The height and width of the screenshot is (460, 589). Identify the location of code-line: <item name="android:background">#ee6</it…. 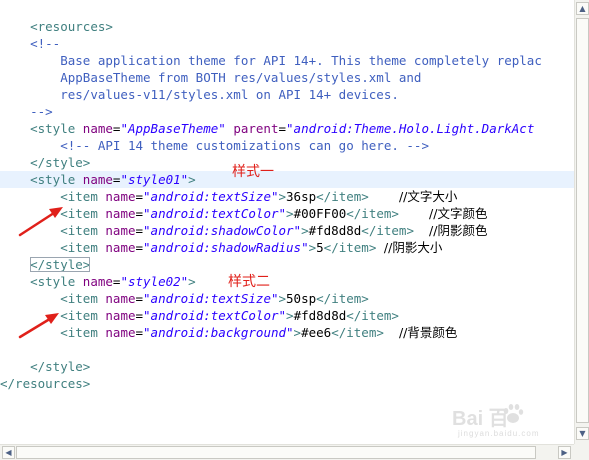
(259, 332).